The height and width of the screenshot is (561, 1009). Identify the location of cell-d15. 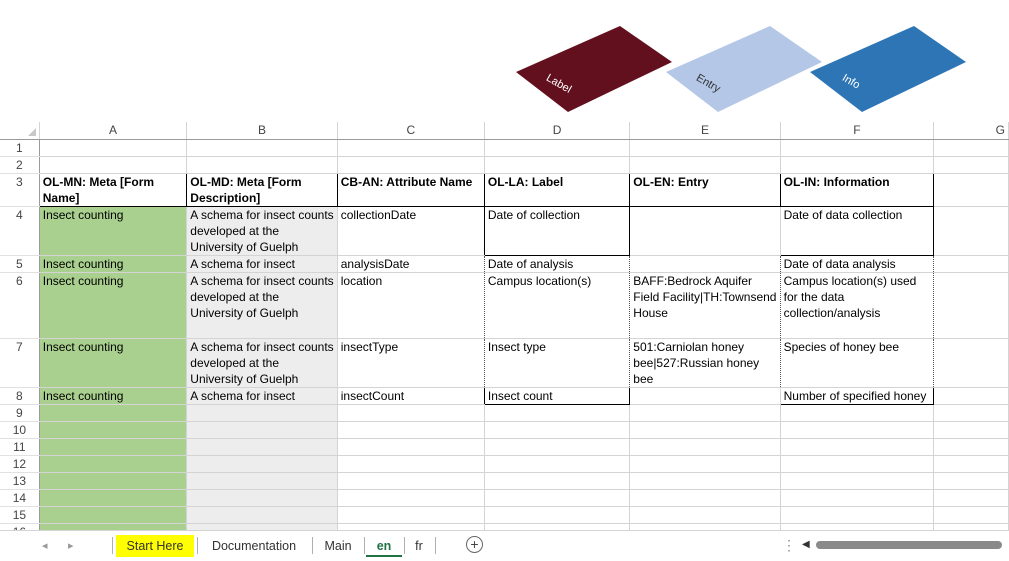
(557, 515).